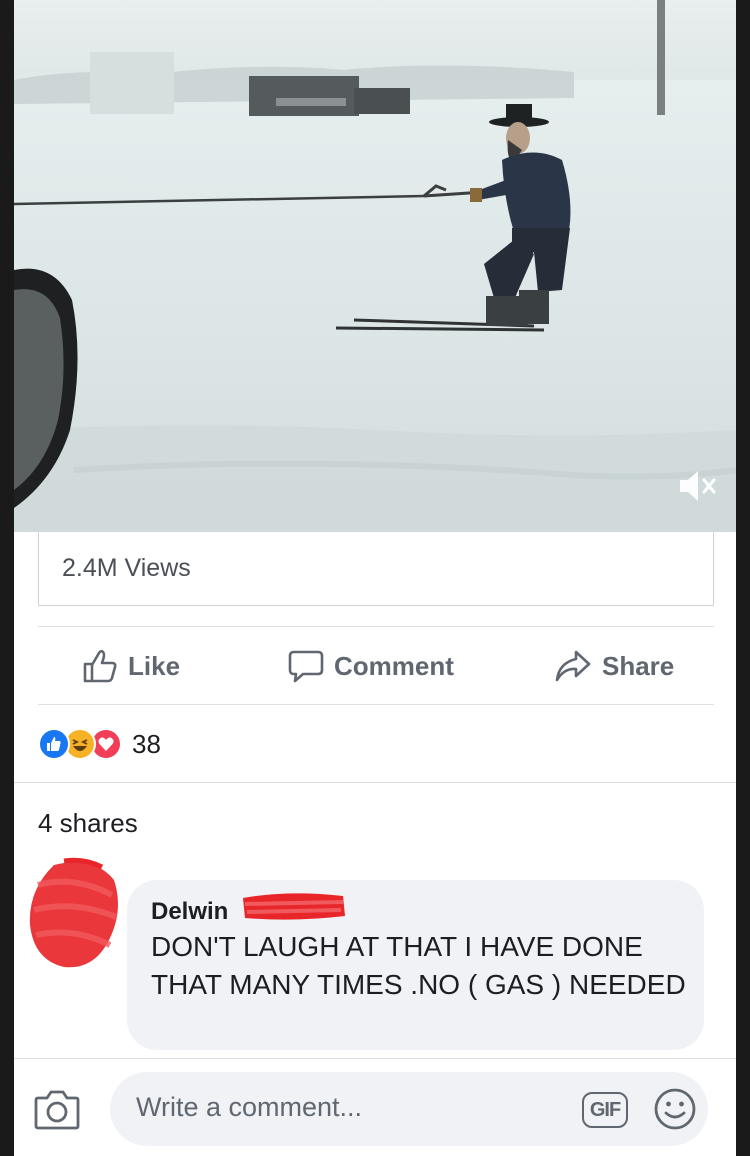  What do you see at coordinates (394, 665) in the screenshot?
I see `comment-label: Comment` at bounding box center [394, 665].